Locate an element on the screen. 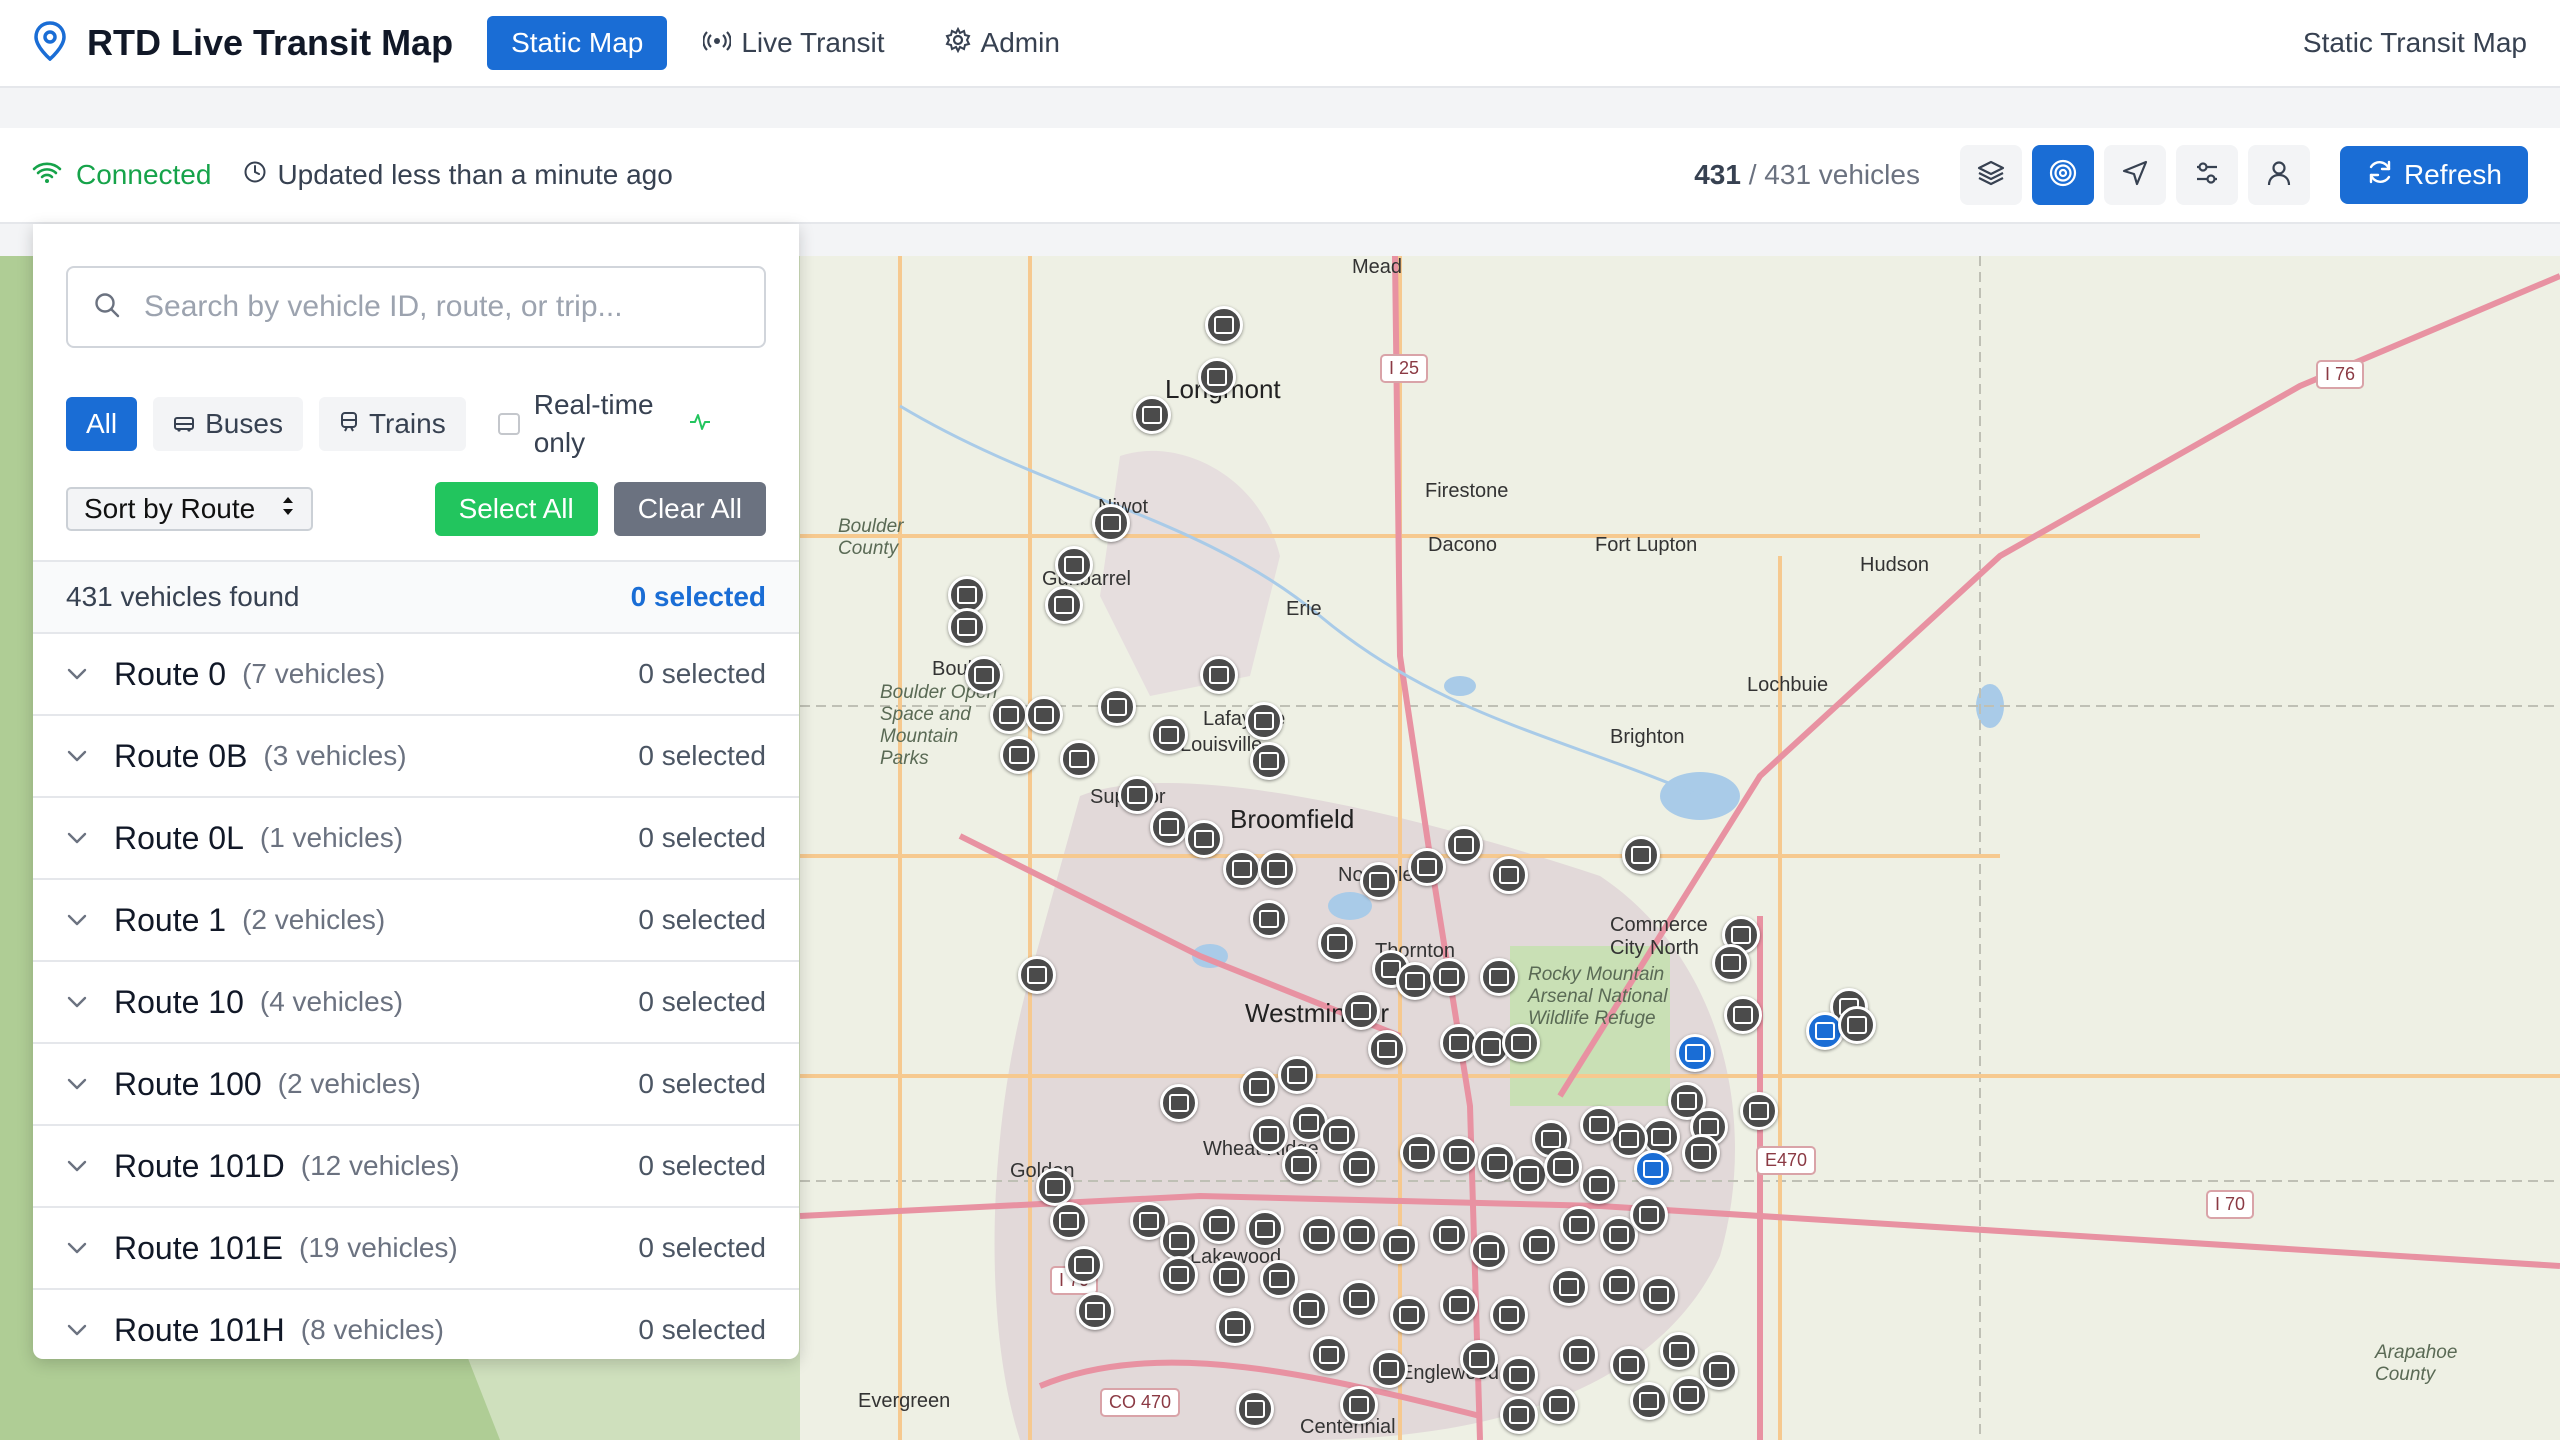 The image size is (2560, 1440). filter-trains-button: Trains is located at coordinates (392, 424).